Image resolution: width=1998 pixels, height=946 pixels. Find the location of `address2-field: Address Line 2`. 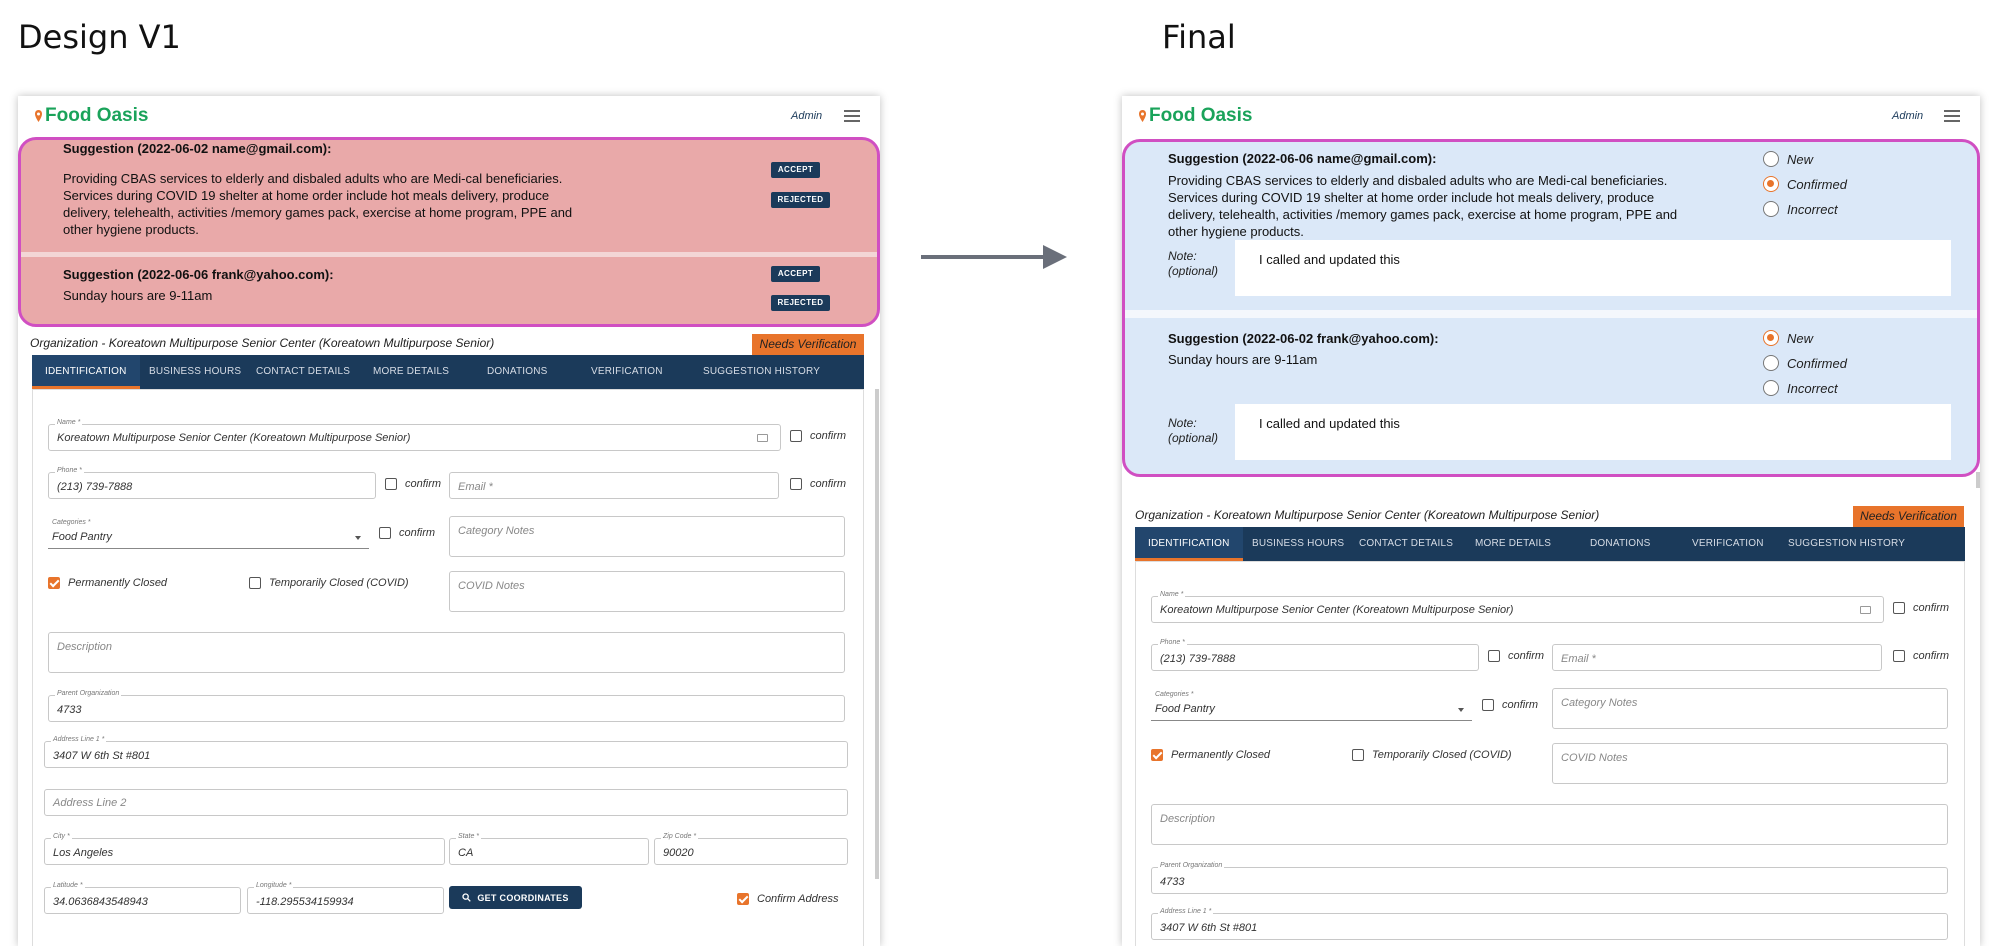

address2-field: Address Line 2 is located at coordinates (446, 802).